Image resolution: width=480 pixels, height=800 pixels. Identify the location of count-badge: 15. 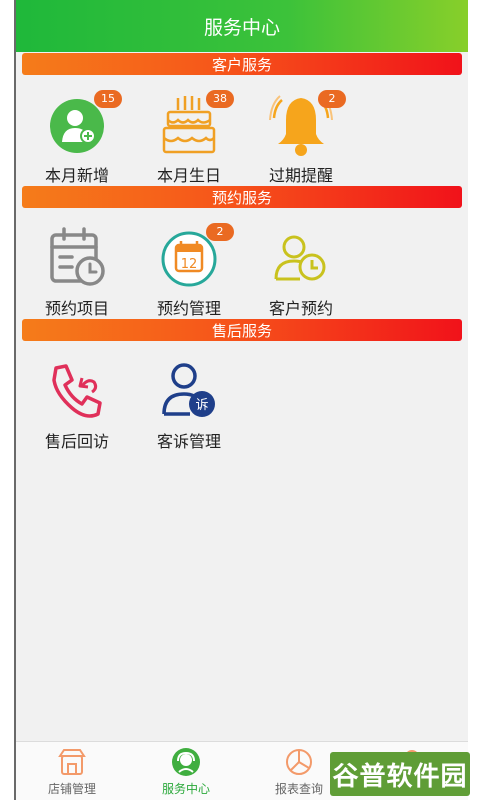
(108, 99).